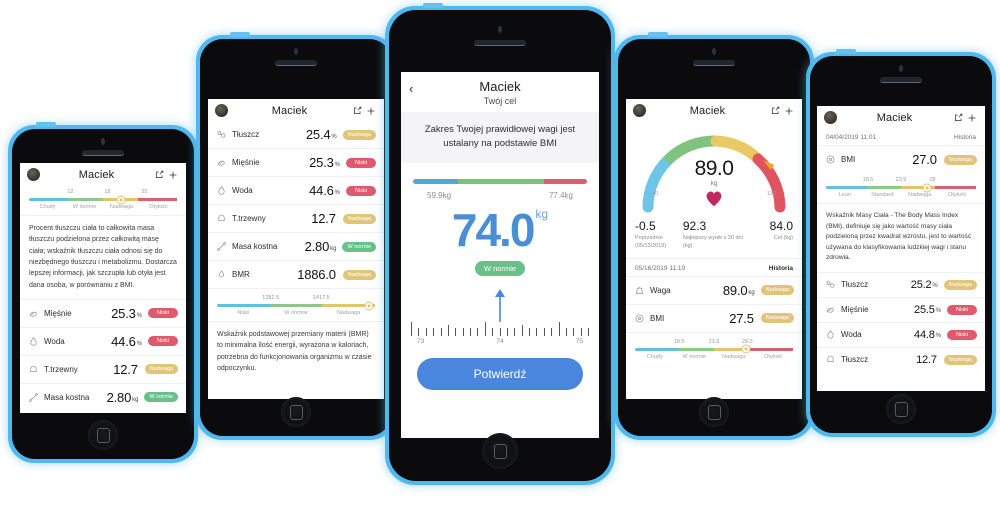 Image resolution: width=1000 pixels, height=505 pixels. Describe the element at coordinates (296, 274) in the screenshot. I see `table-row: BMR 1886.0 Nadwaga` at that location.